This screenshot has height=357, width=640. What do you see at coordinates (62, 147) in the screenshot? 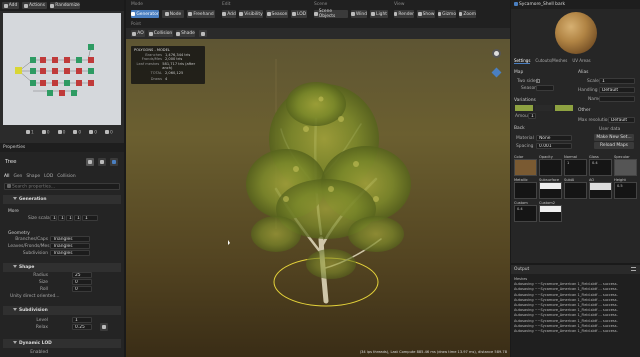
I see `properties-tab: Properties` at bounding box center [62, 147].